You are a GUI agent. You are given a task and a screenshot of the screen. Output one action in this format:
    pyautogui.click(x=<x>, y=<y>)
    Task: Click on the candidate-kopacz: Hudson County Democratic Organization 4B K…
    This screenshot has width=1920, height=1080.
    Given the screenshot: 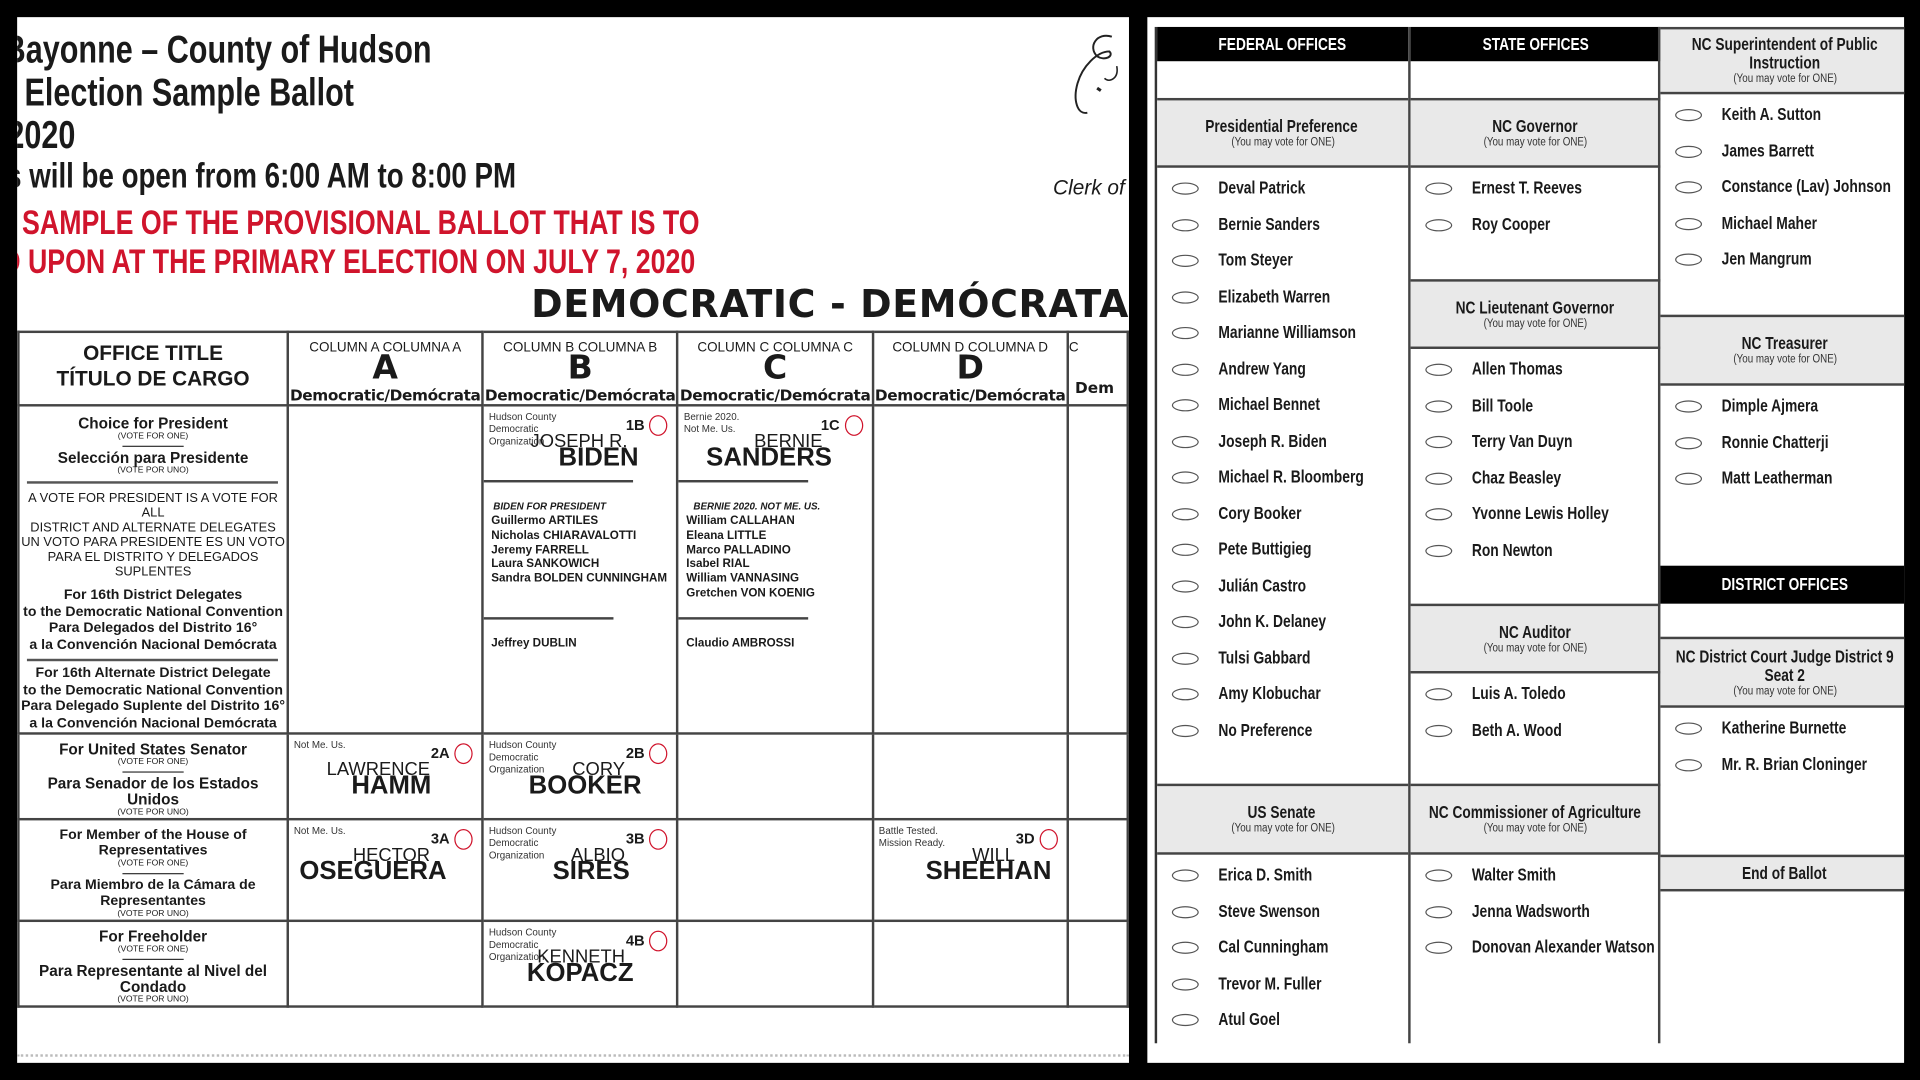 What is the action you would take?
    pyautogui.click(x=580, y=956)
    